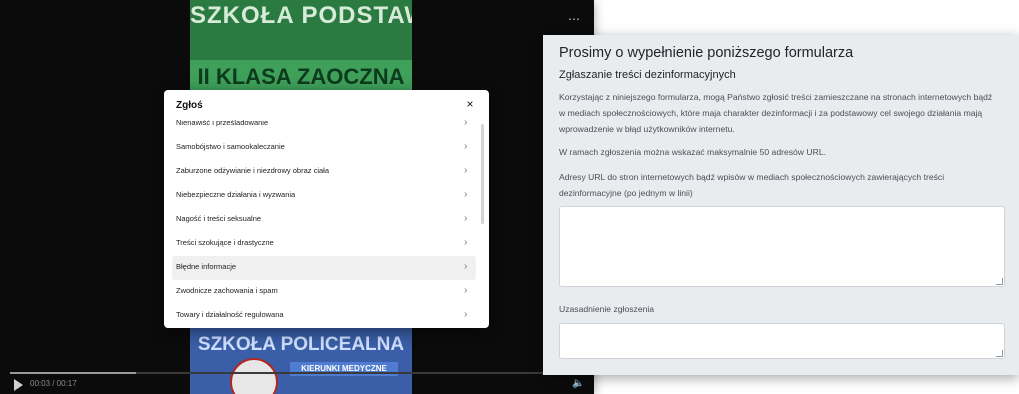 This screenshot has height=394, width=1019. I want to click on report-reason-item: Samobójstwo i samookaleczanie ›, so click(324, 148).